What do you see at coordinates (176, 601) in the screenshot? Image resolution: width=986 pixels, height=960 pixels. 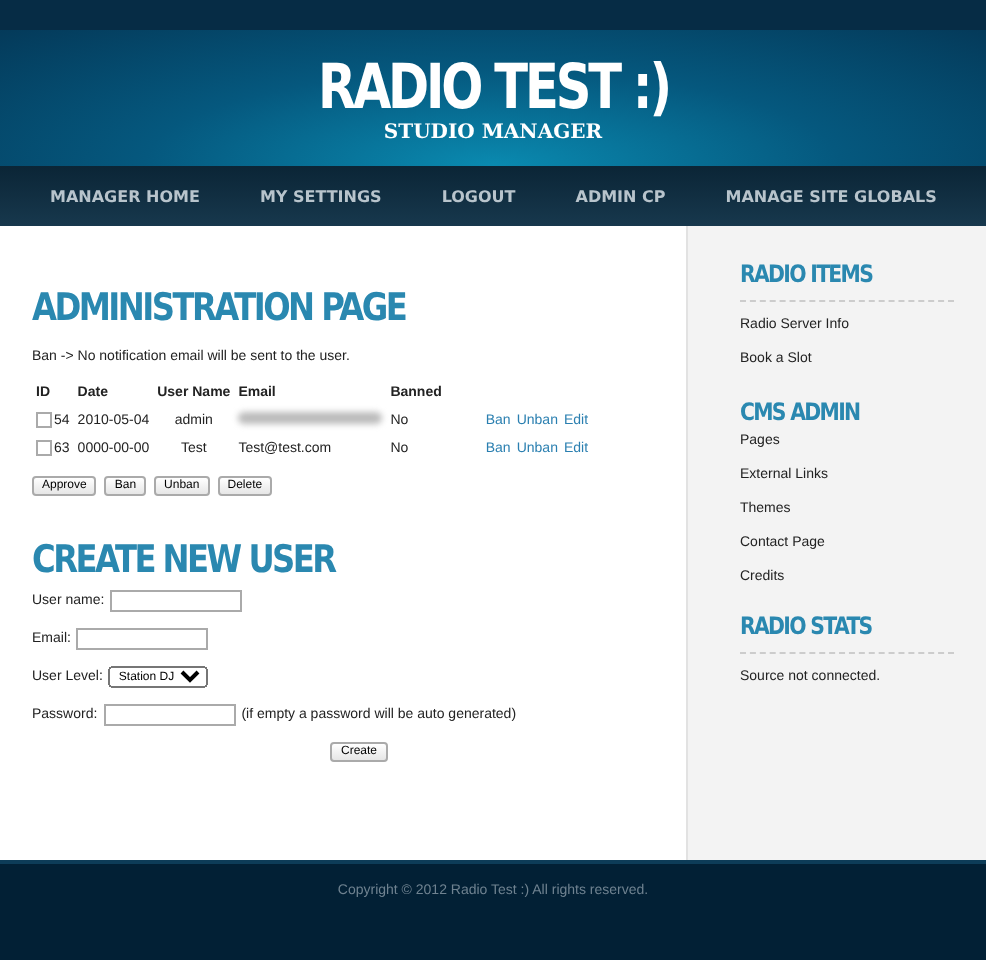 I see `username-field` at bounding box center [176, 601].